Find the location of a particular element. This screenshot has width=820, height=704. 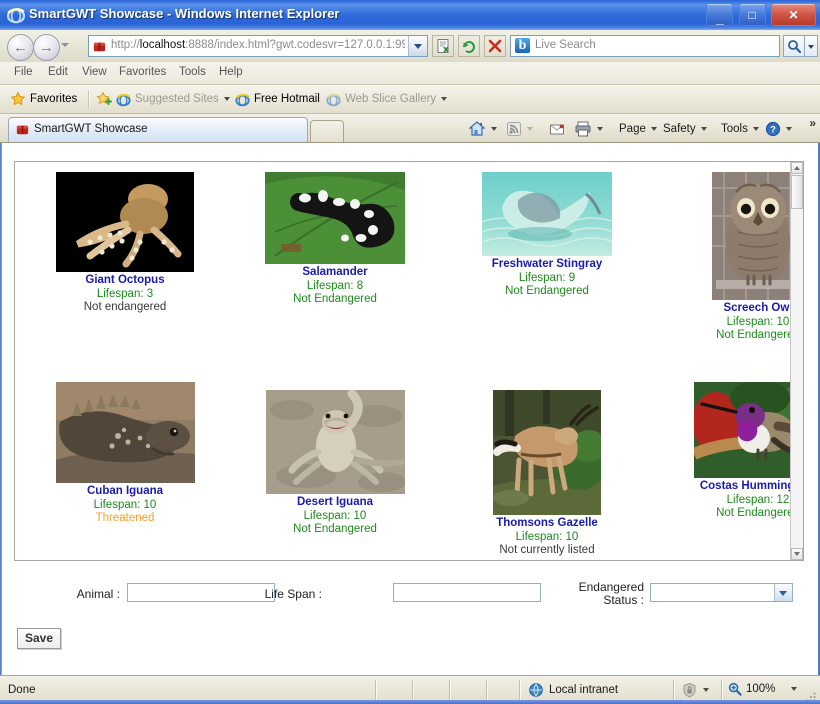

tile-item: Salamander Lifespan: 8 Not Endangered is located at coordinates (335, 239).